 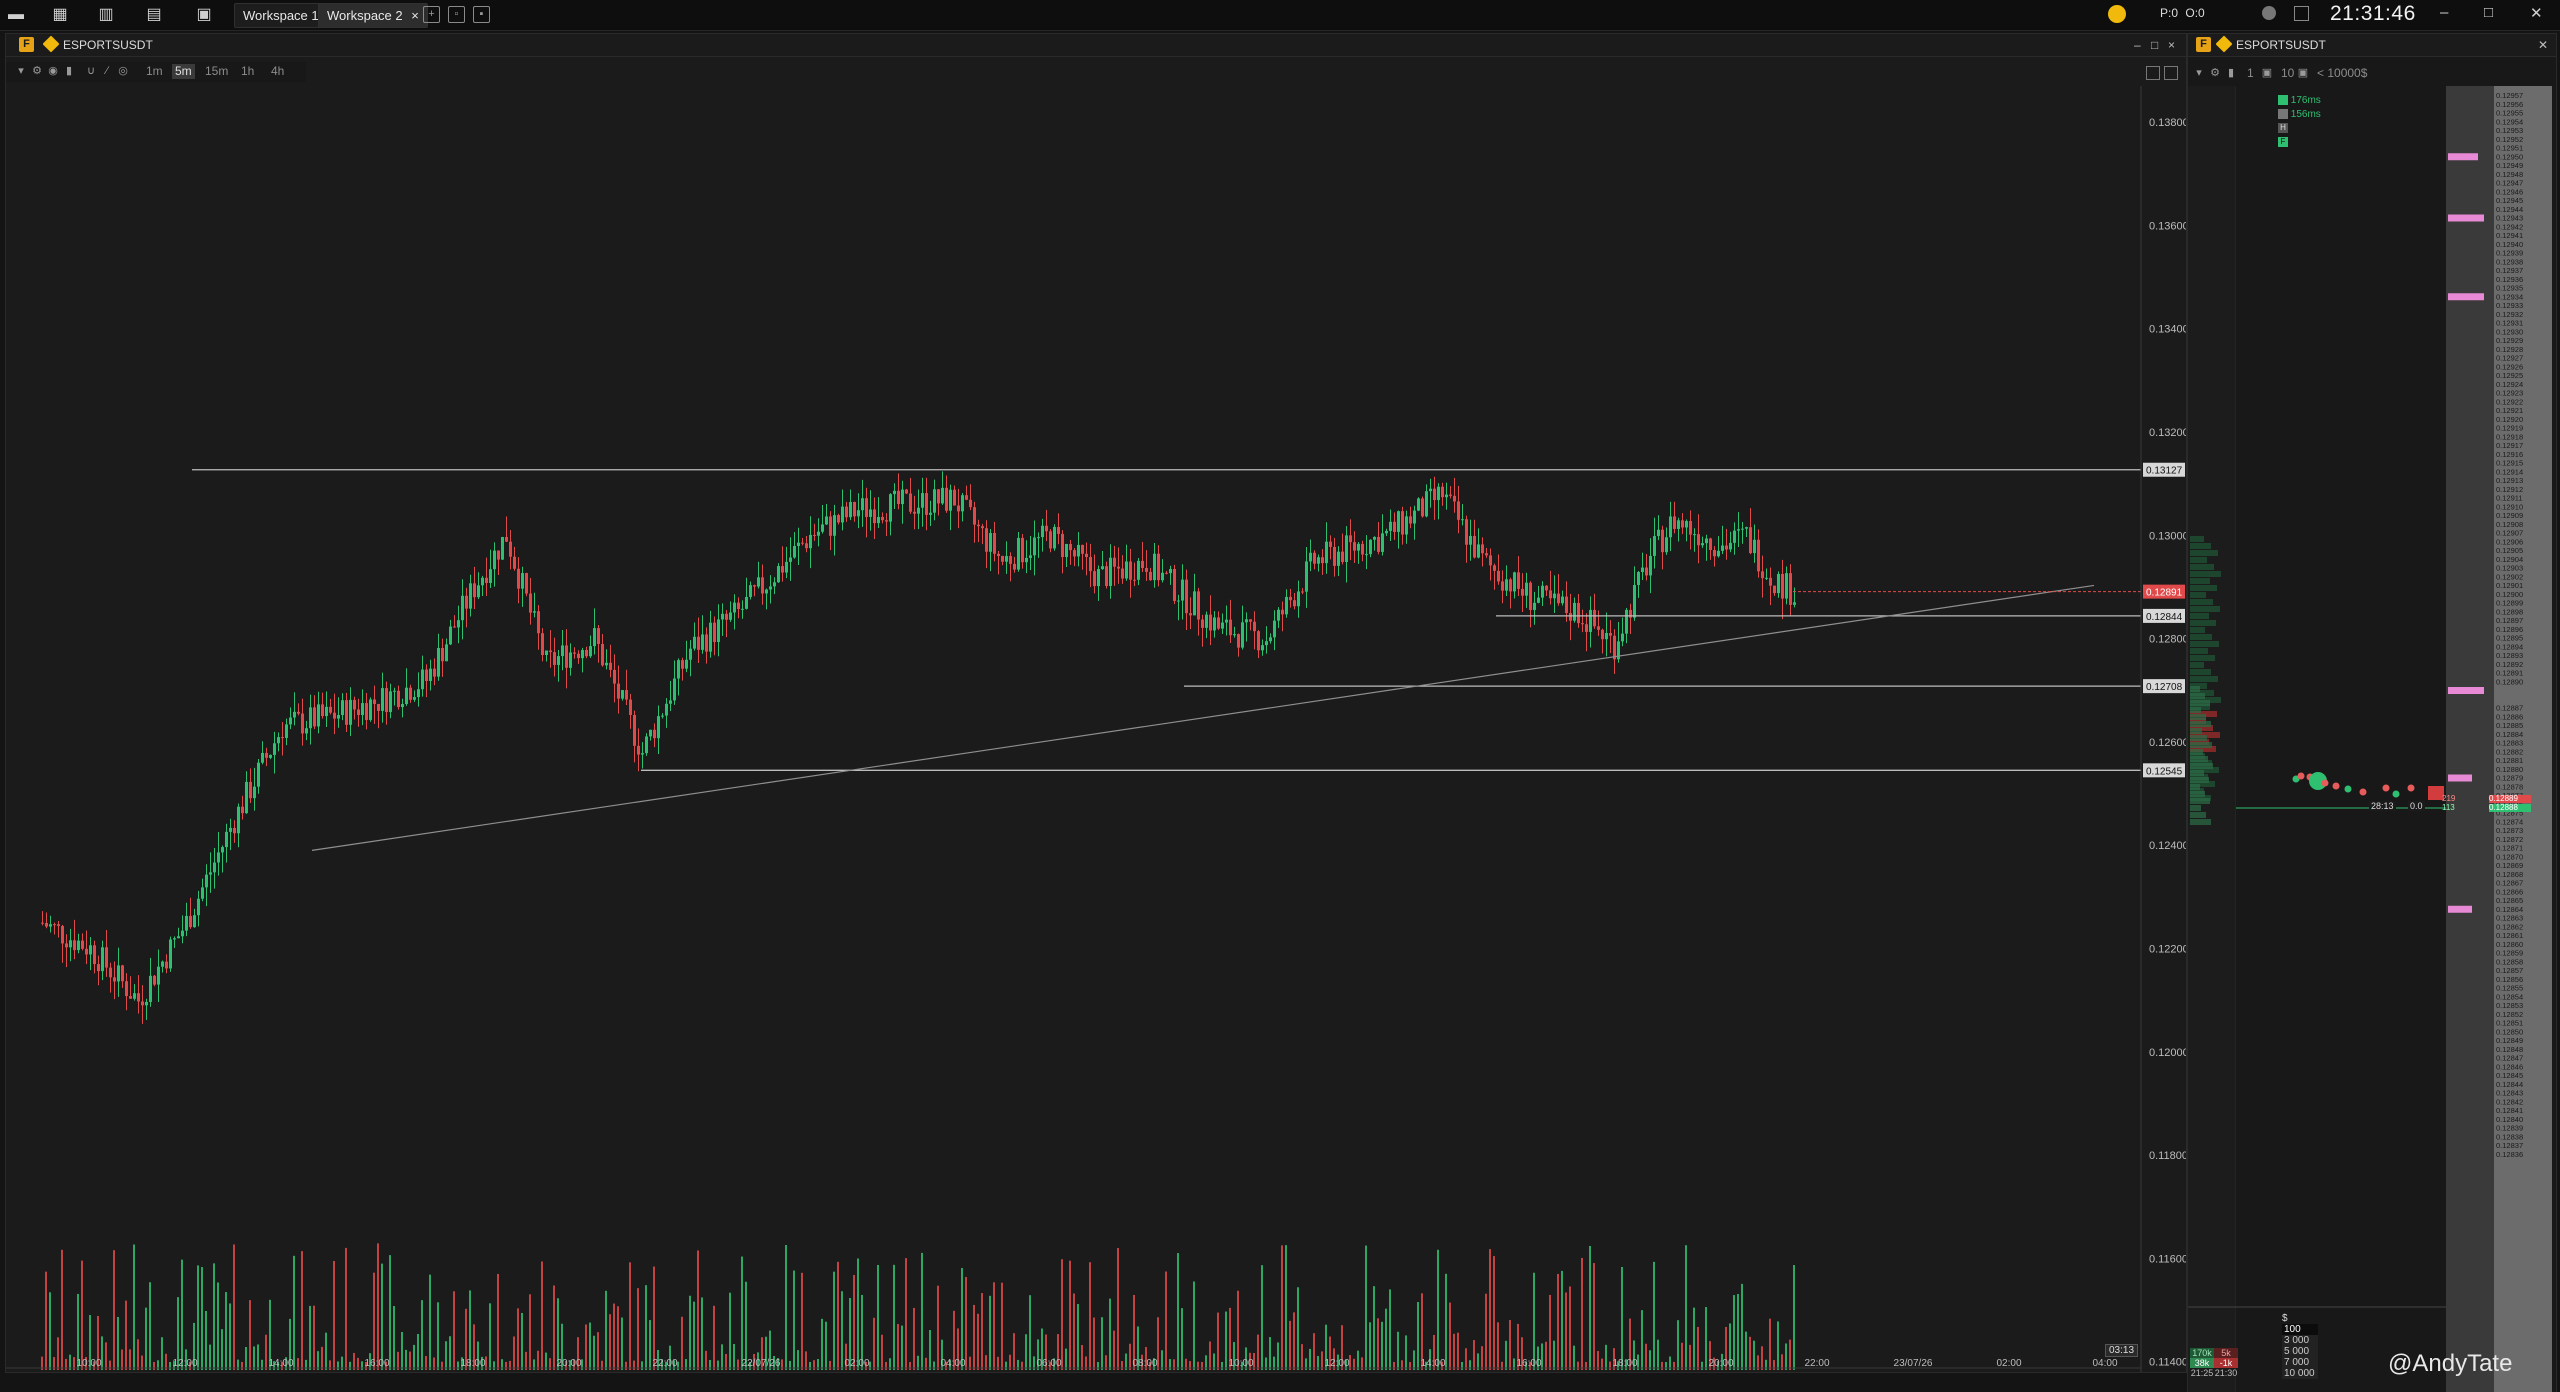 What do you see at coordinates (2342, 73) in the screenshot?
I see `dom-min-size: < 10000$` at bounding box center [2342, 73].